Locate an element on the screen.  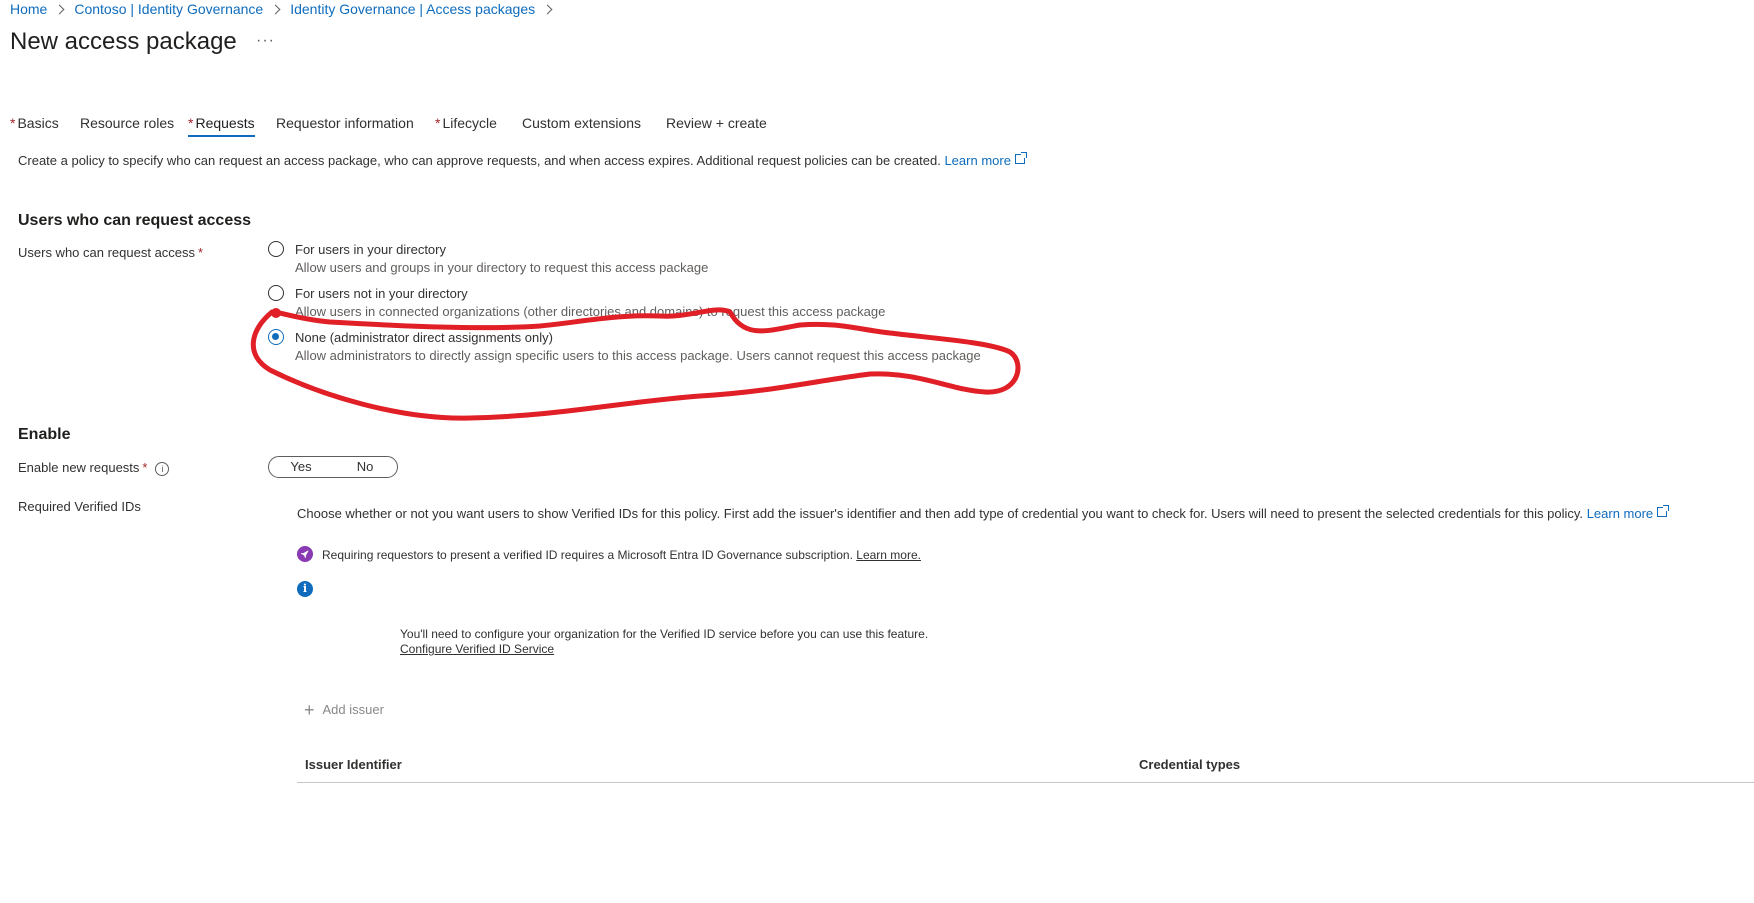
toggle-no: No is located at coordinates (365, 467).